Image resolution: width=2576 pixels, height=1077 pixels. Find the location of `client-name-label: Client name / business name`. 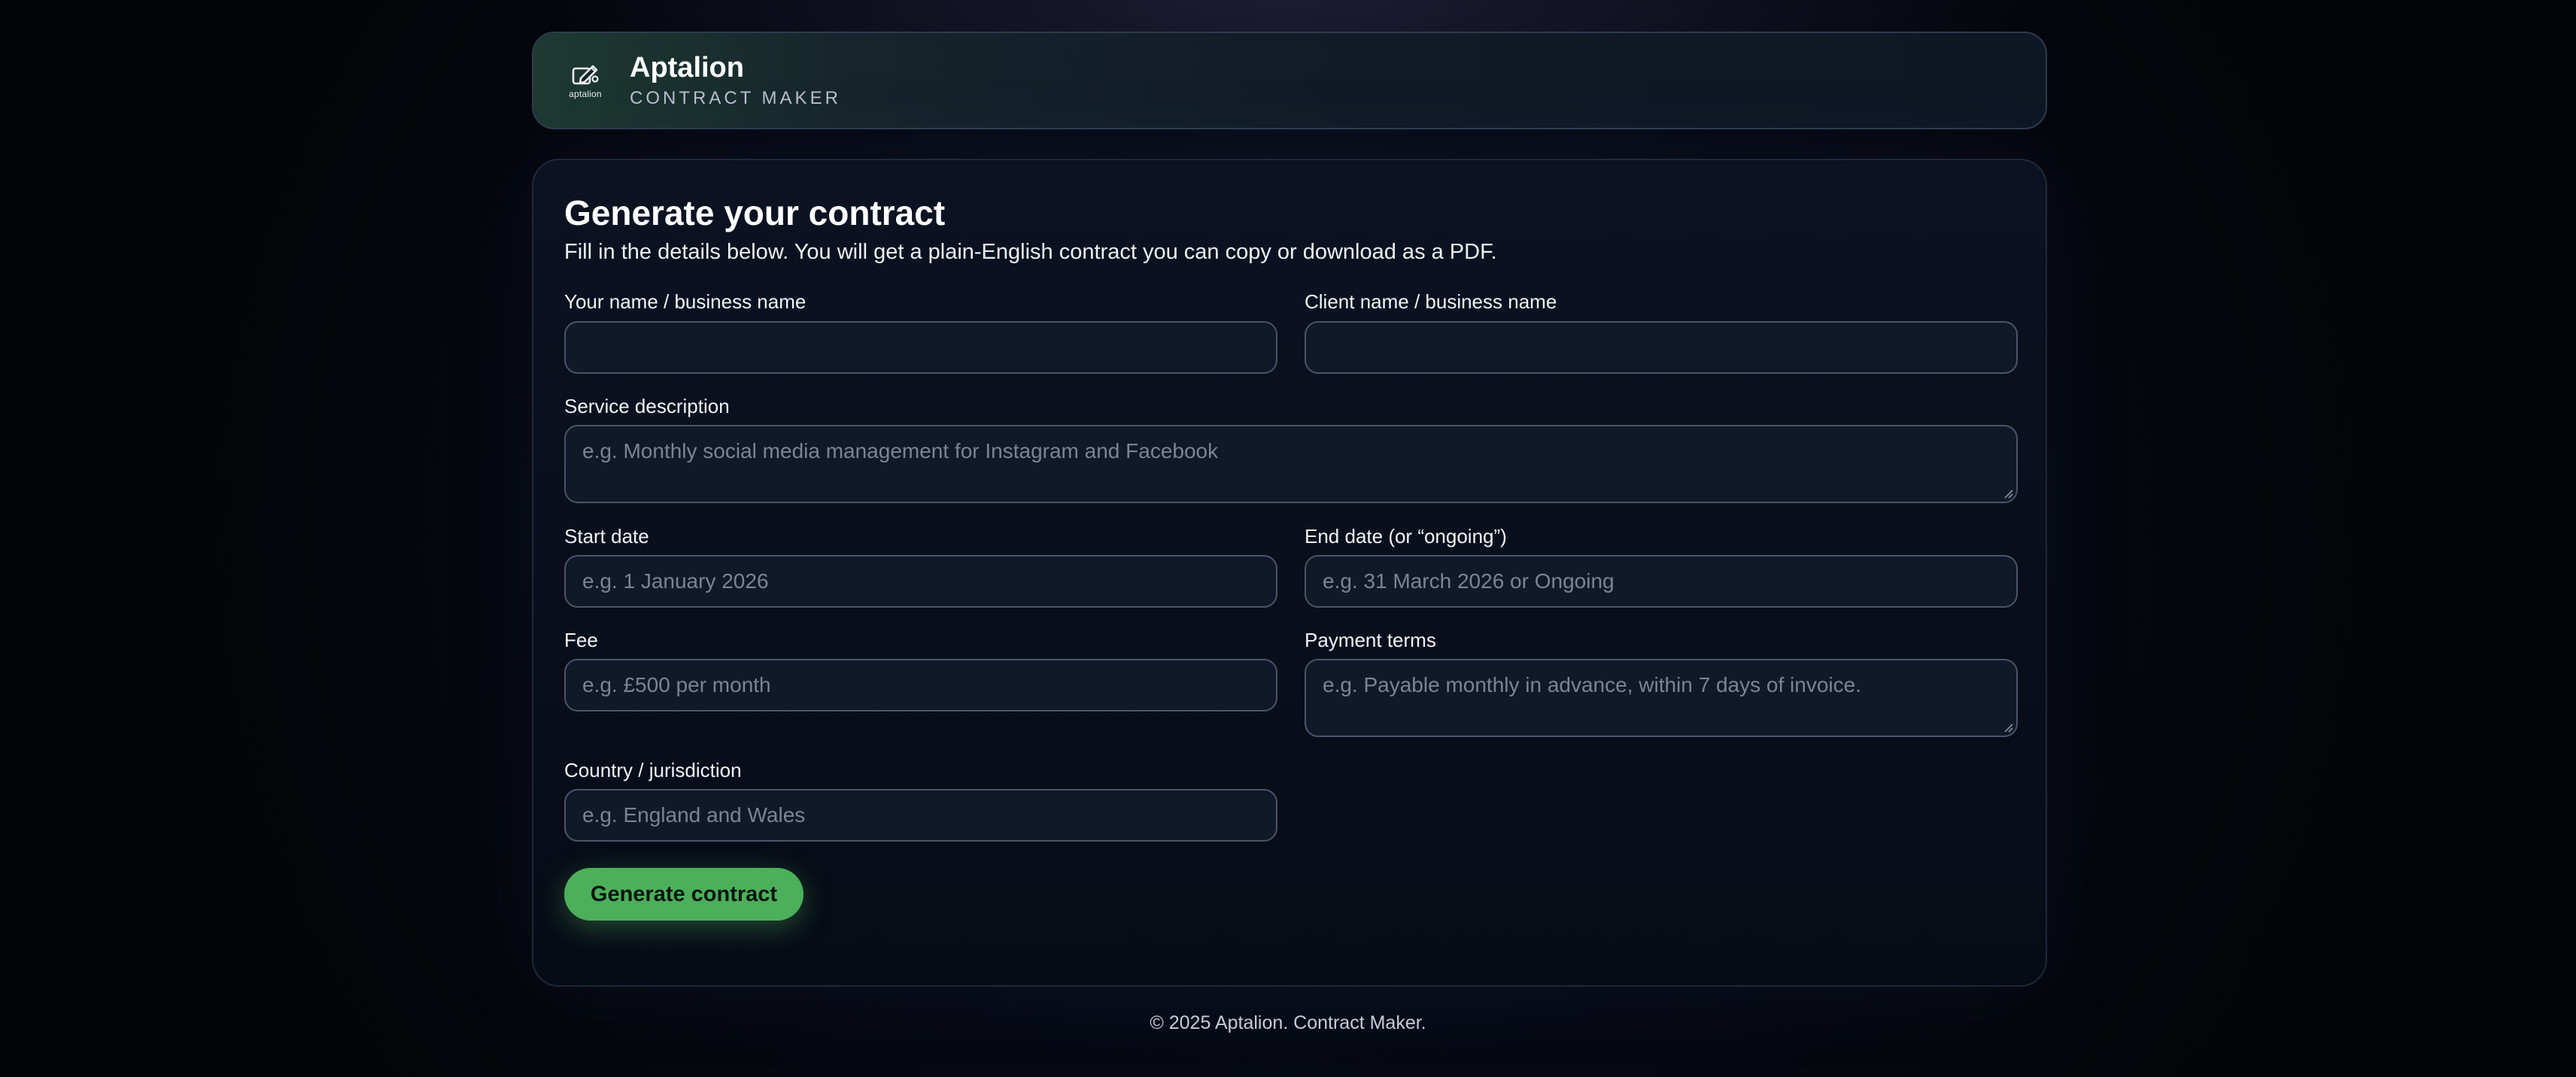

client-name-label: Client name / business name is located at coordinates (1431, 301).